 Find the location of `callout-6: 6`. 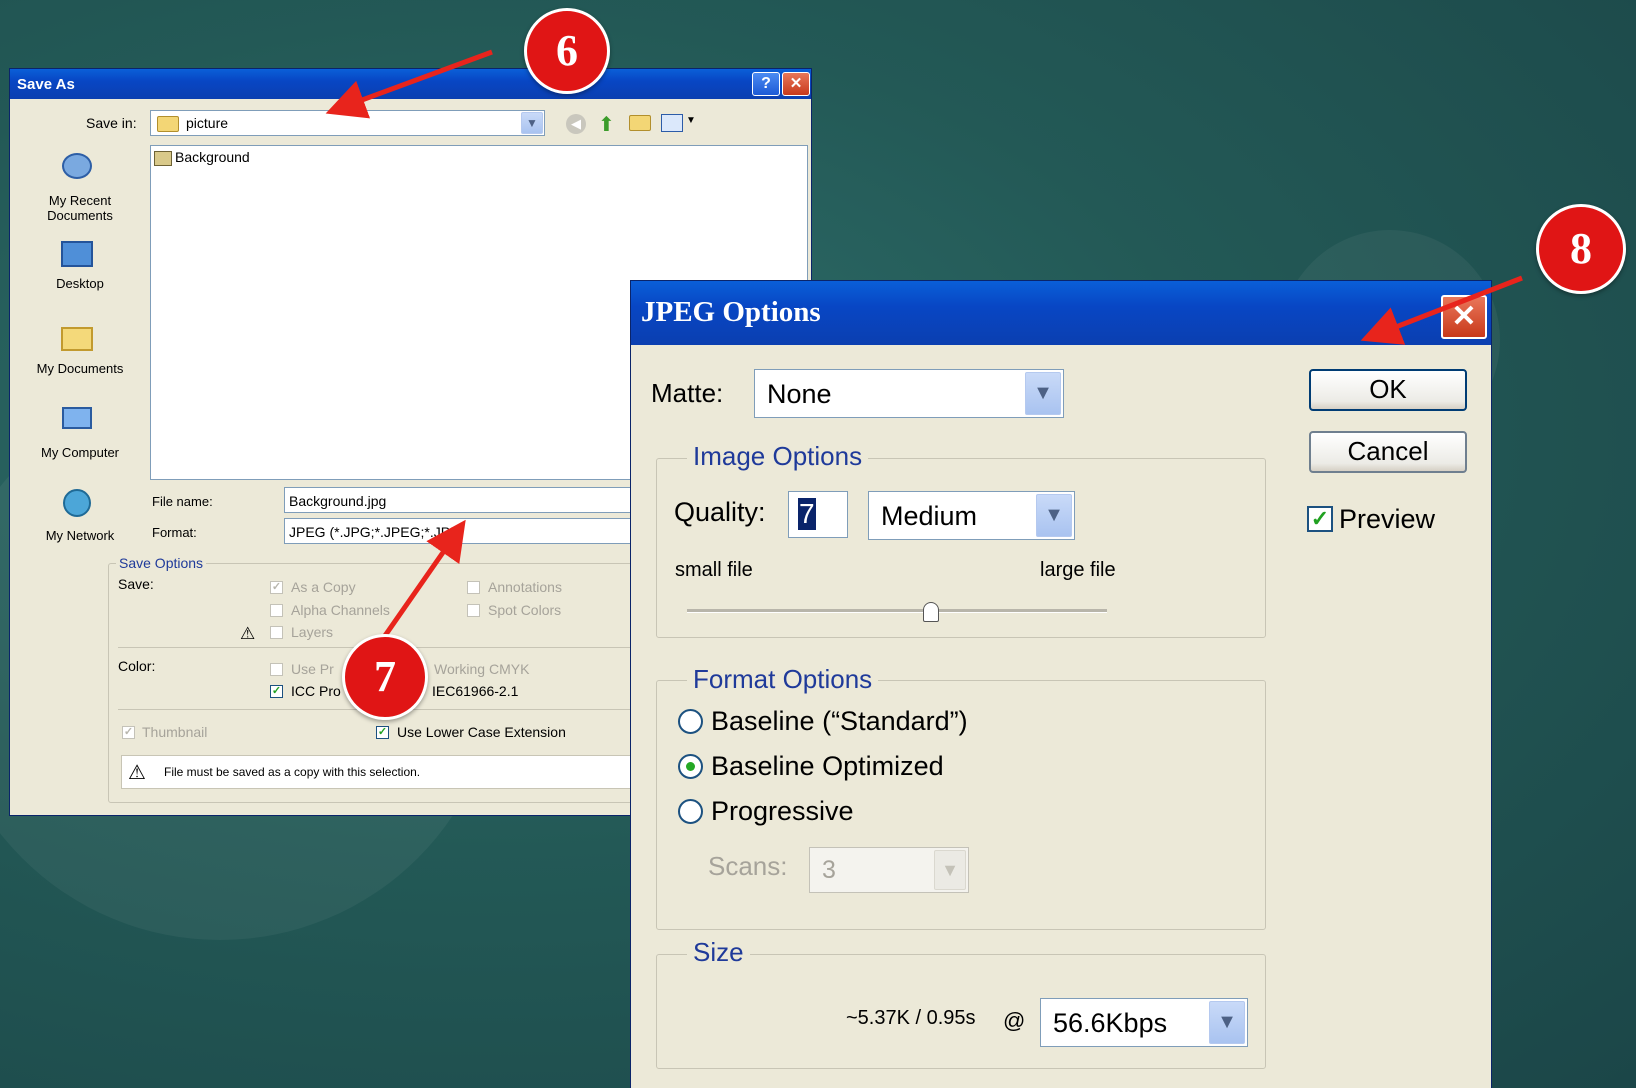

callout-6: 6 is located at coordinates (567, 51).